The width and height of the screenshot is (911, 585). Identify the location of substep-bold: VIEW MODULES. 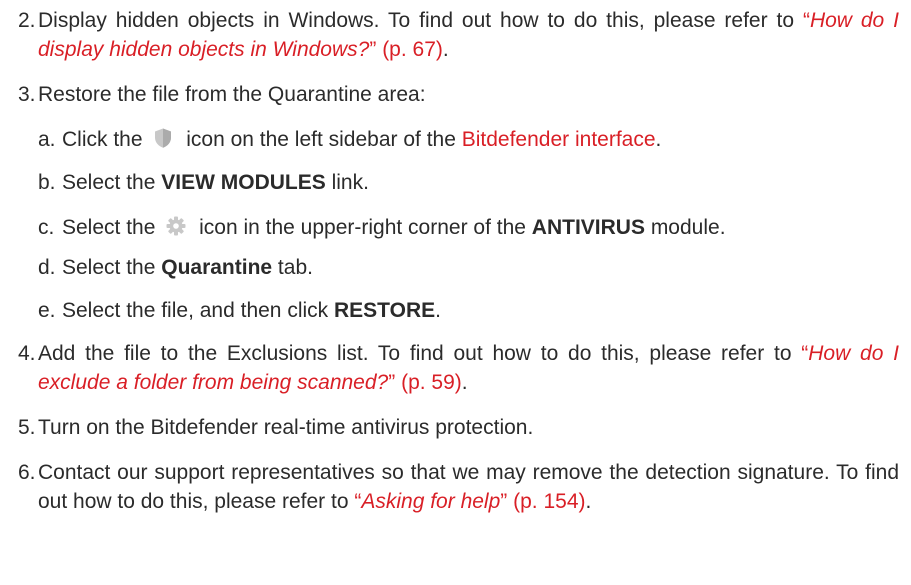
(243, 182).